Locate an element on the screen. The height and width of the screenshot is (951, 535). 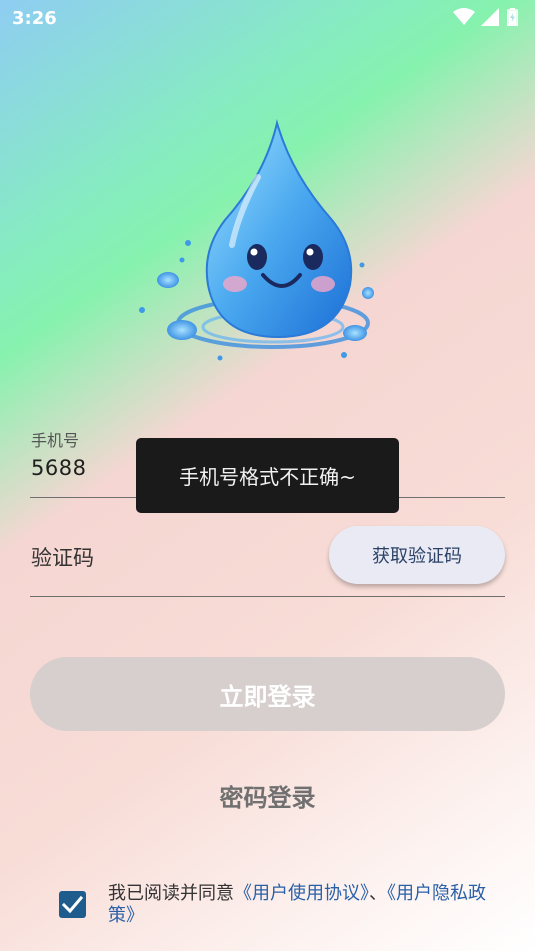
code-field-underline is located at coordinates (267, 596).